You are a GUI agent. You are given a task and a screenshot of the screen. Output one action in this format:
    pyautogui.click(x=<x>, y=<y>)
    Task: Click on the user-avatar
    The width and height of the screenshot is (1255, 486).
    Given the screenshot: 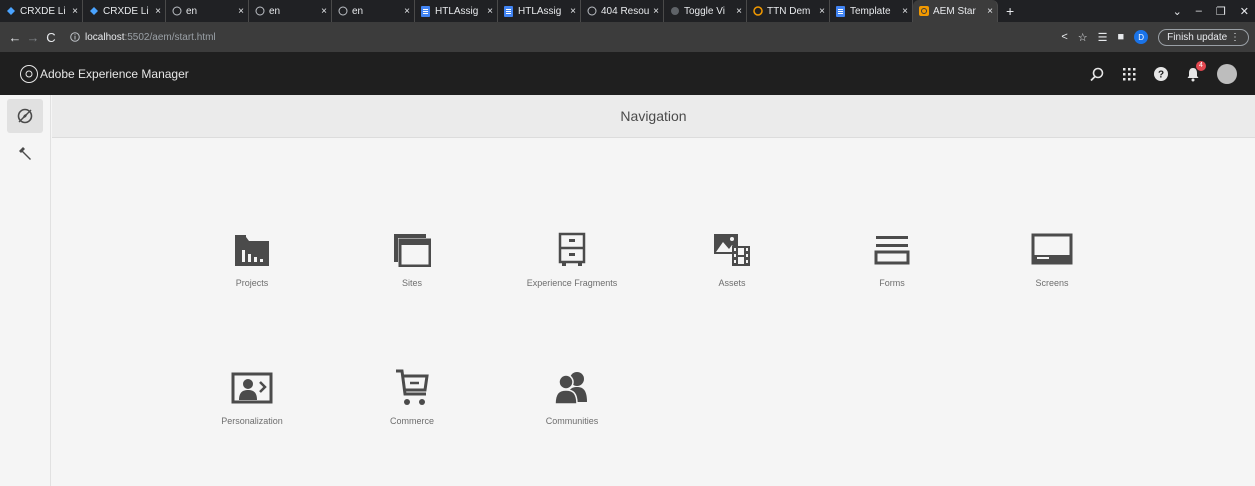 What is the action you would take?
    pyautogui.click(x=1227, y=73)
    